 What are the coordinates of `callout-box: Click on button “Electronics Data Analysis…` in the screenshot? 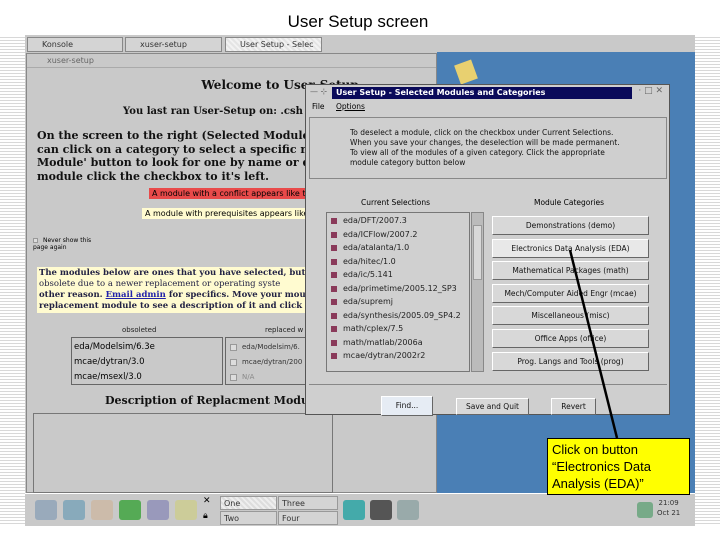 It's located at (618, 466).